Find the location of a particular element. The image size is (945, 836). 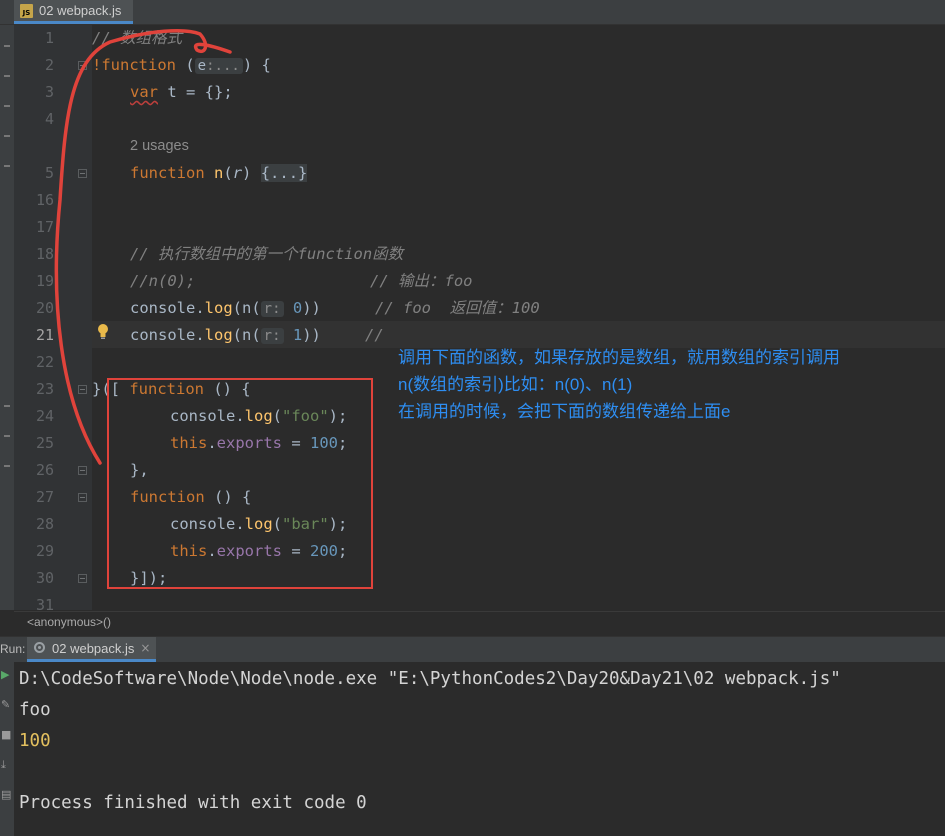

close-icon: × is located at coordinates (145, 648).